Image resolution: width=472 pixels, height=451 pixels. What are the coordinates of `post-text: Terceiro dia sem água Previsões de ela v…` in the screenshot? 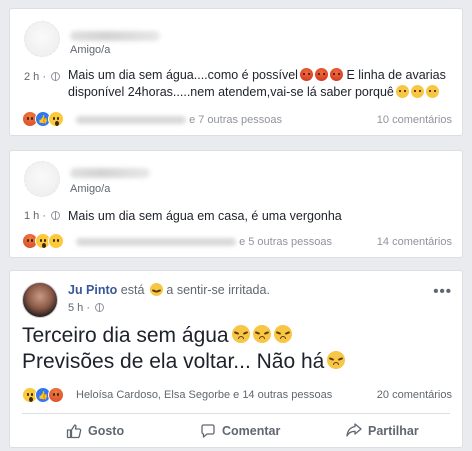 It's located at (237, 349).